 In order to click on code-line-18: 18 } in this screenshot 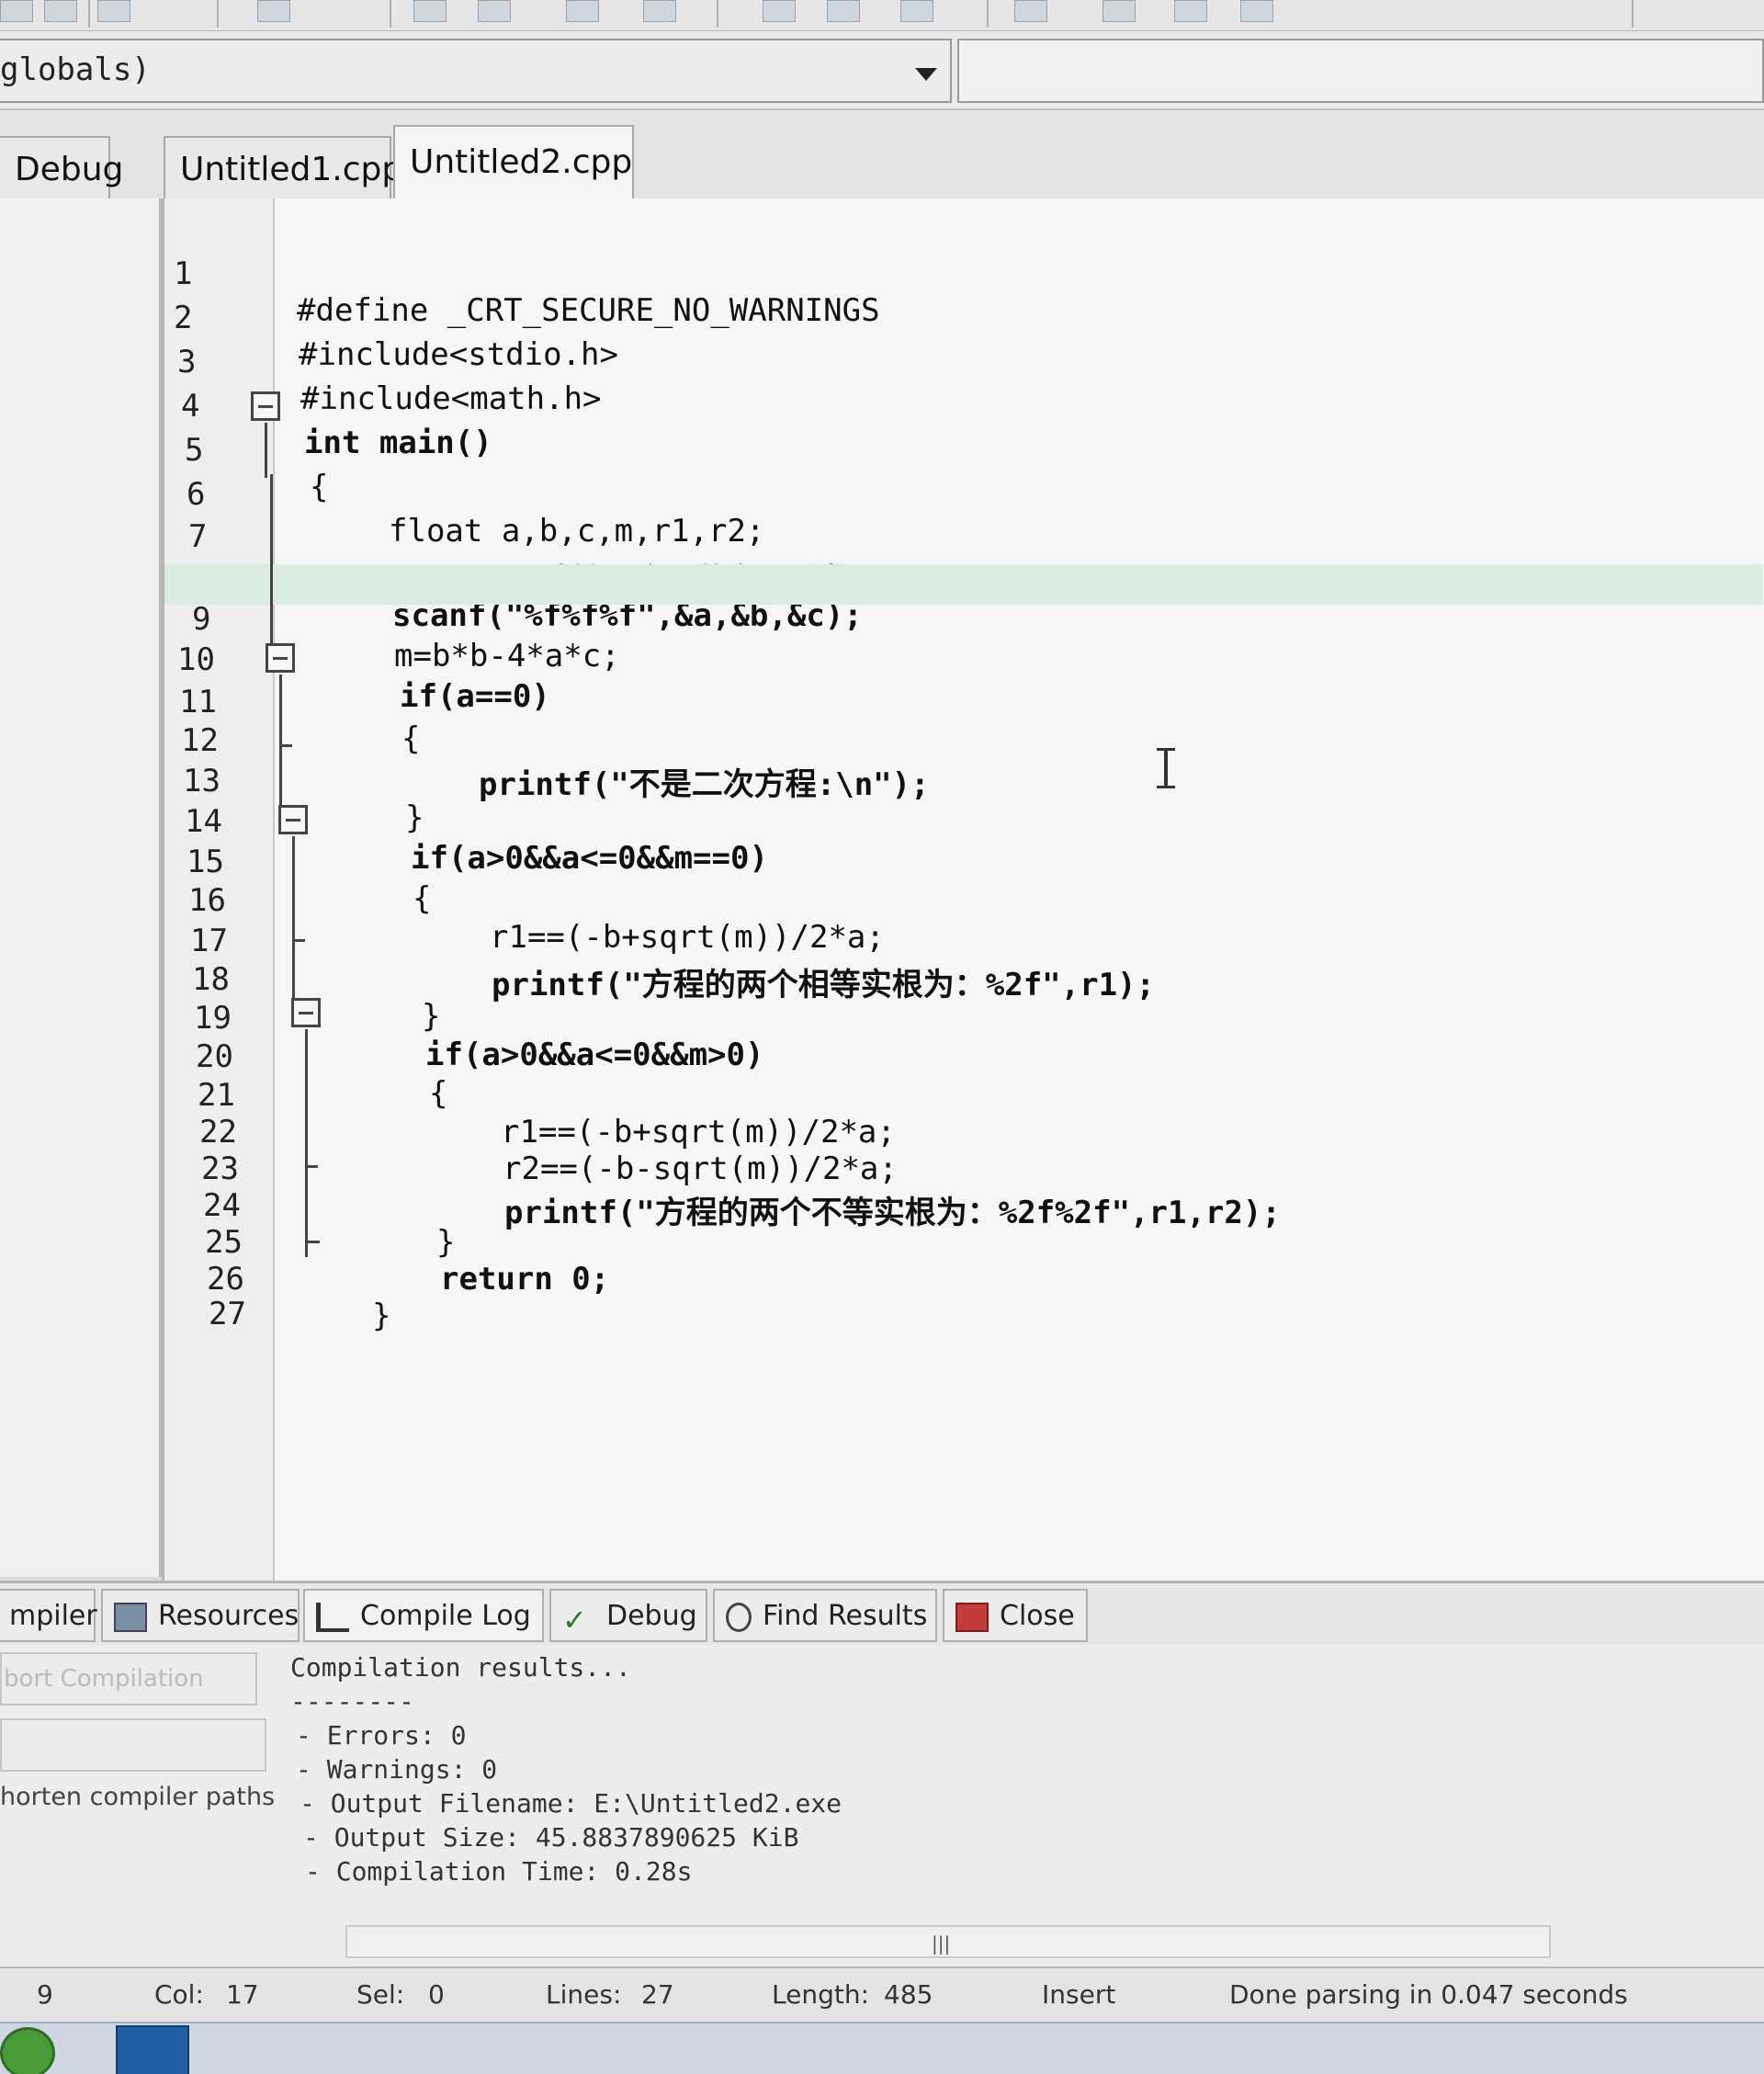, I will do `click(963, 979)`.